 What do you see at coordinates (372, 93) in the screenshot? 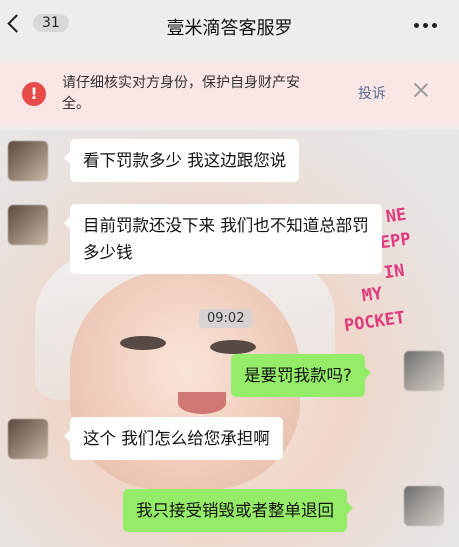
I see `report-link: 投诉` at bounding box center [372, 93].